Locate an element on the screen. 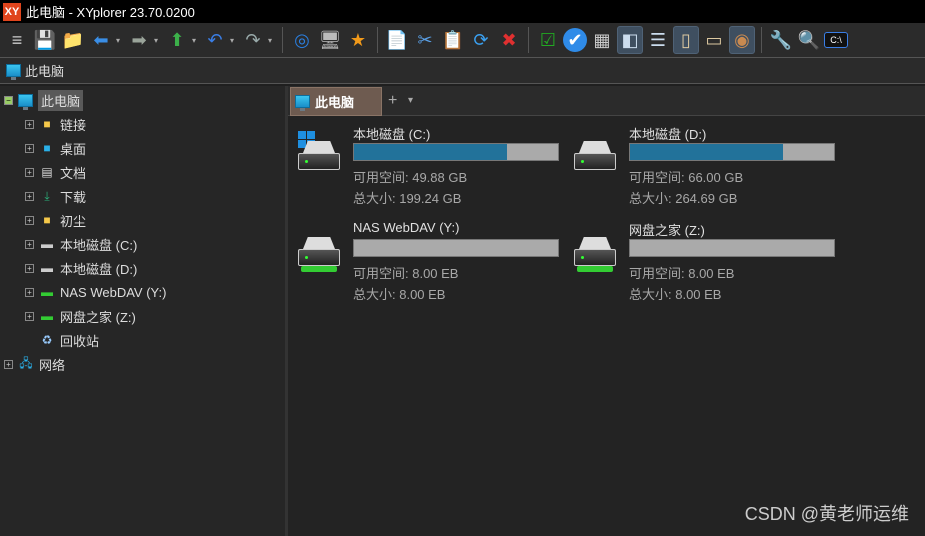  undo-dropdown-icon: ▾ is located at coordinates (234, 40).